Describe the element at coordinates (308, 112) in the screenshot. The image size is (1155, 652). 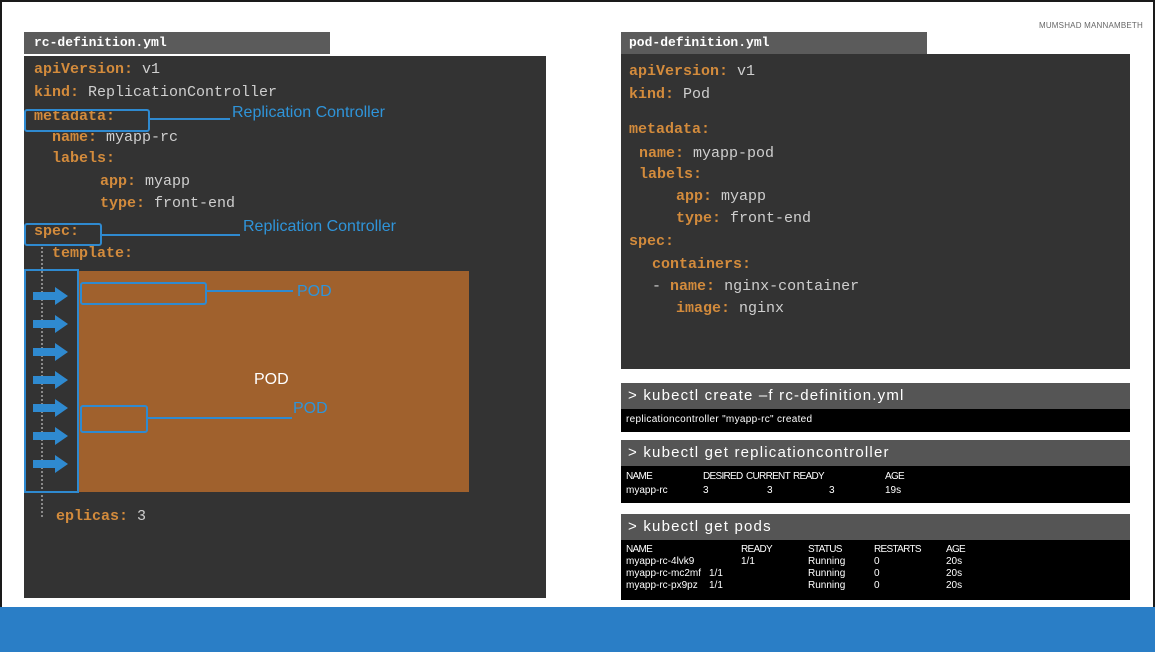
I see `metadata-callout-label: Replication Controller` at that location.